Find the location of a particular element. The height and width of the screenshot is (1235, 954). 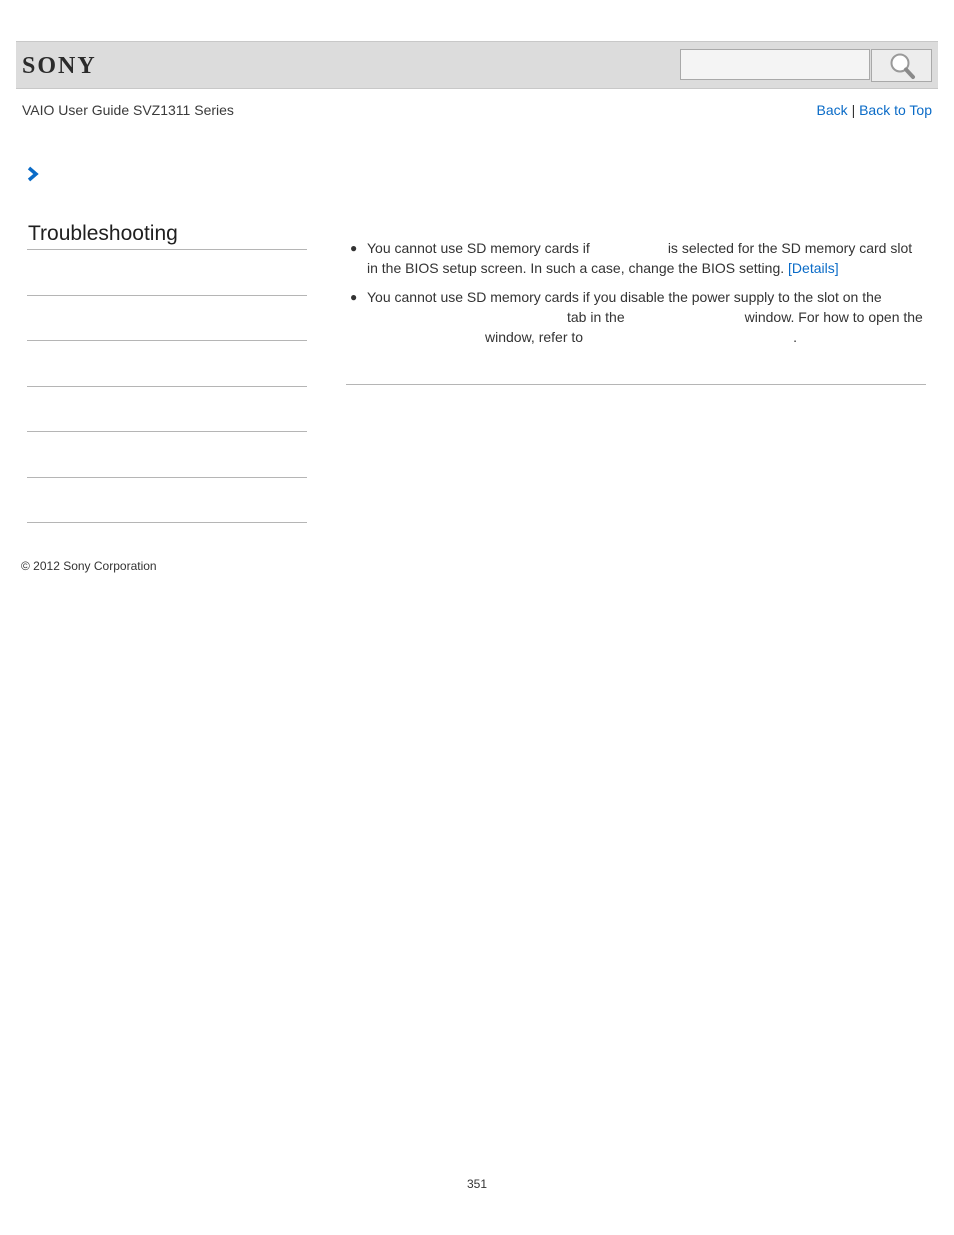

bullet2-text-5: . is located at coordinates (795, 337).